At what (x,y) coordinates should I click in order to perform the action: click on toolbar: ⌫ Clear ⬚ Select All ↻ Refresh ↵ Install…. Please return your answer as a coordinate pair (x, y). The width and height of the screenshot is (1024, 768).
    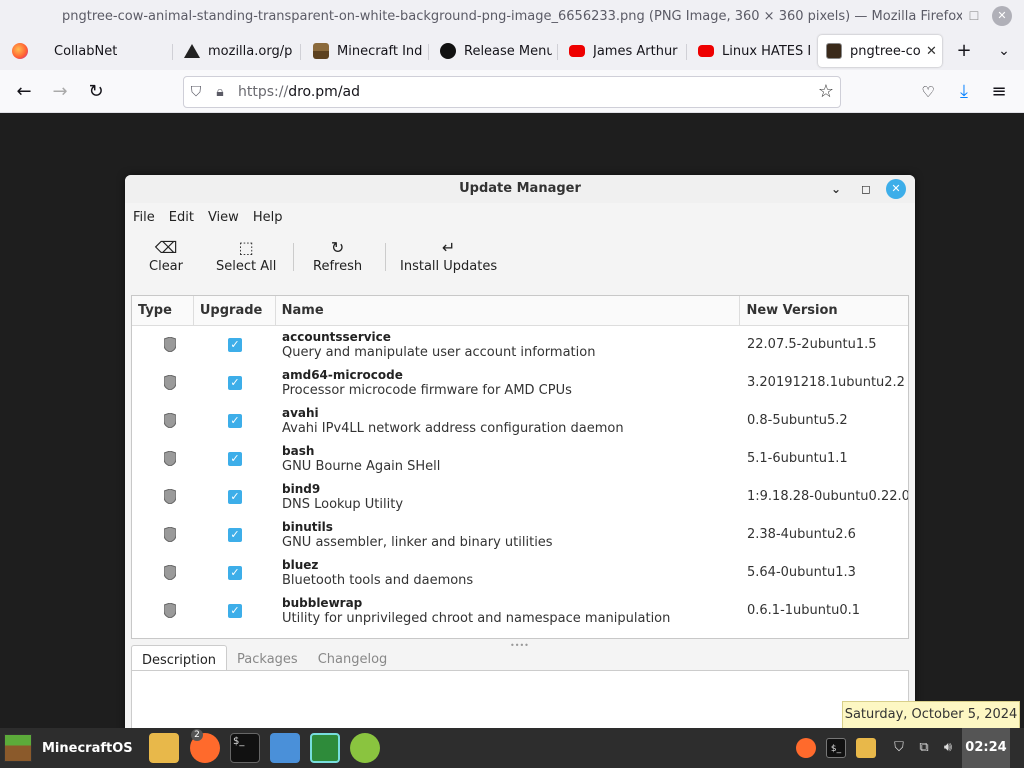
    Looking at the image, I should click on (520, 259).